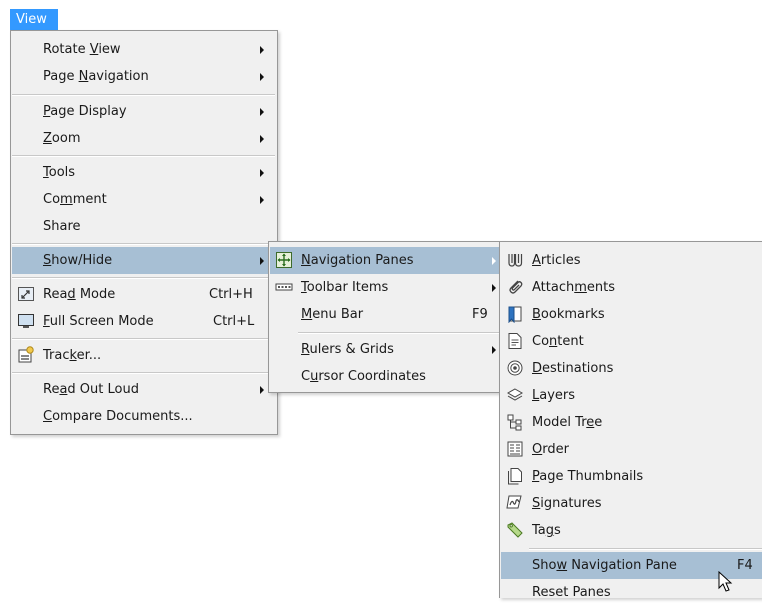 This screenshot has height=606, width=762. What do you see at coordinates (78, 260) in the screenshot?
I see `menu-item-label: Show/Hide` at bounding box center [78, 260].